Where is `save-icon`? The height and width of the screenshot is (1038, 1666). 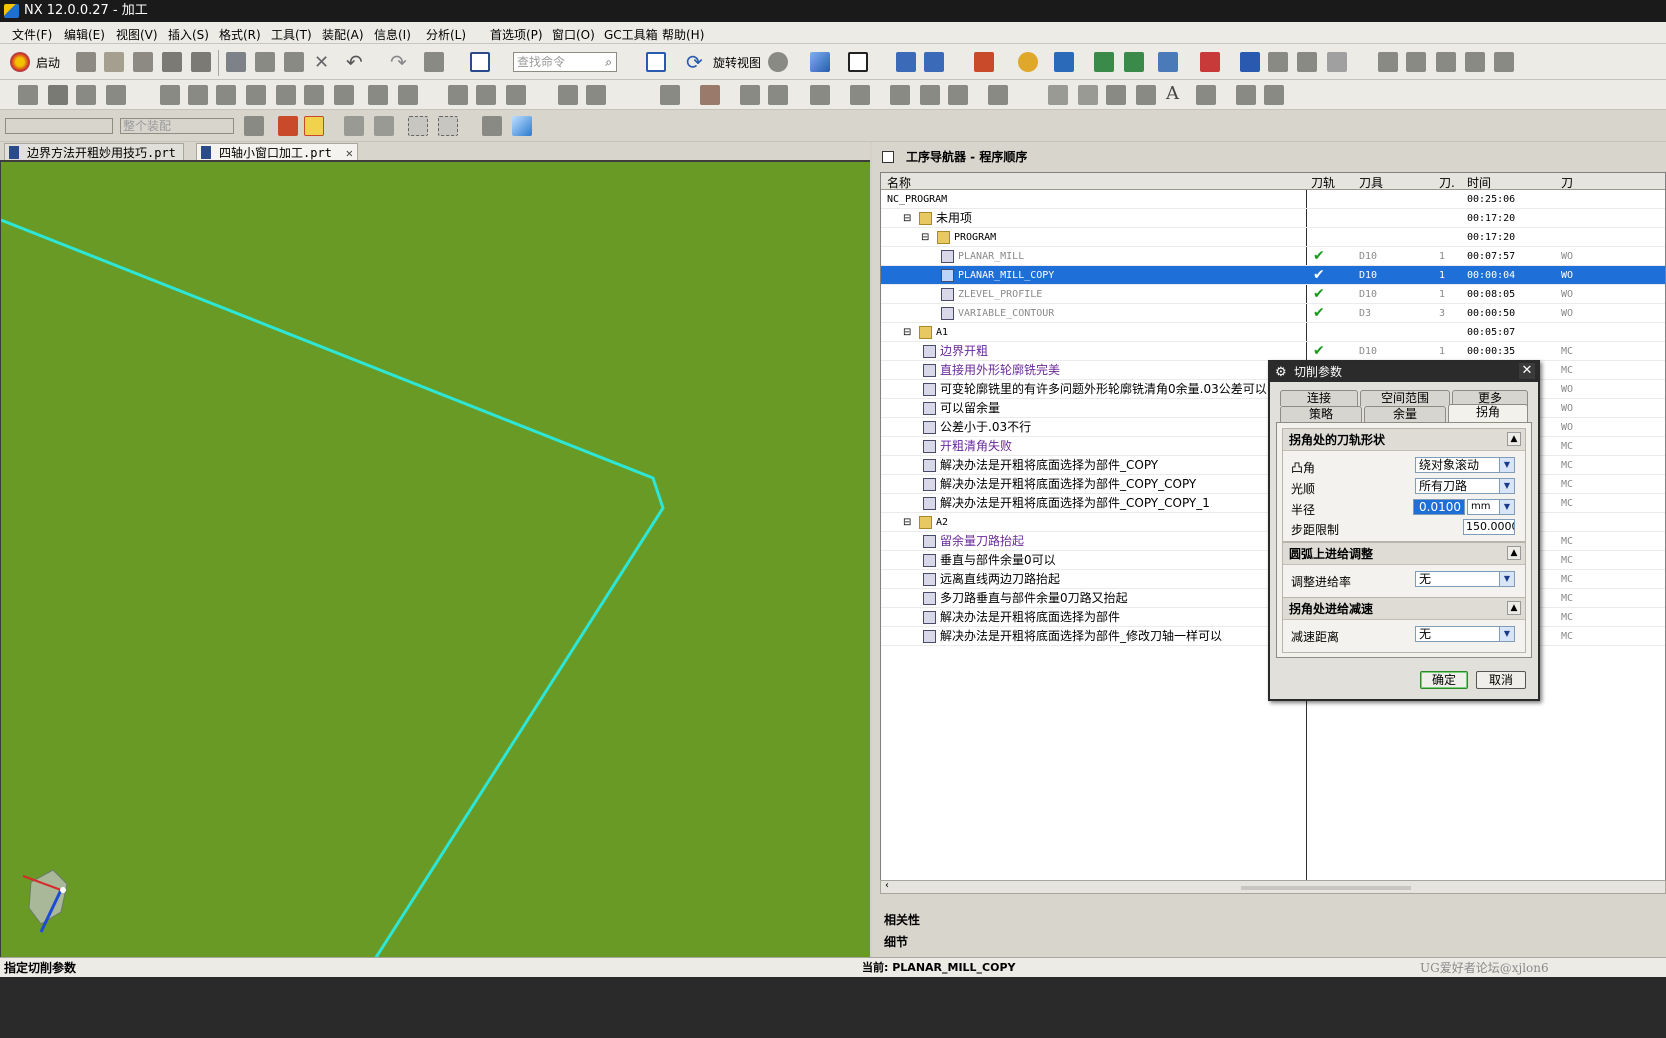 save-icon is located at coordinates (172, 62).